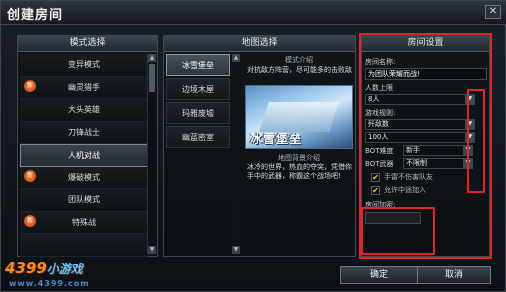  What do you see at coordinates (380, 113) in the screenshot?
I see `game-rule-label: 游戏规则:` at bounding box center [380, 113].